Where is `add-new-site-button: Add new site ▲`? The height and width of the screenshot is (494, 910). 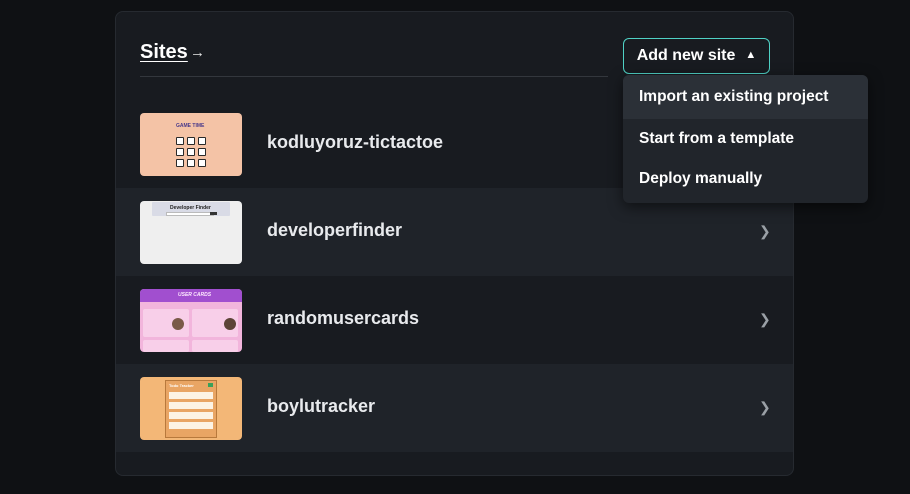
add-new-site-button: Add new site ▲ is located at coordinates (696, 56).